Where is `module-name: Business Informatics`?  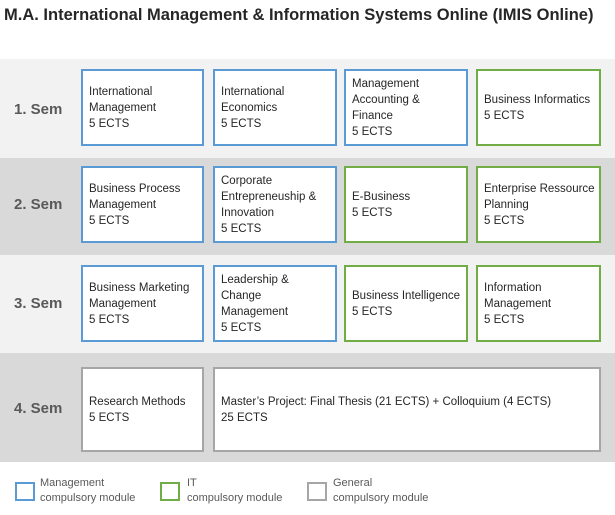 module-name: Business Informatics is located at coordinates (537, 99).